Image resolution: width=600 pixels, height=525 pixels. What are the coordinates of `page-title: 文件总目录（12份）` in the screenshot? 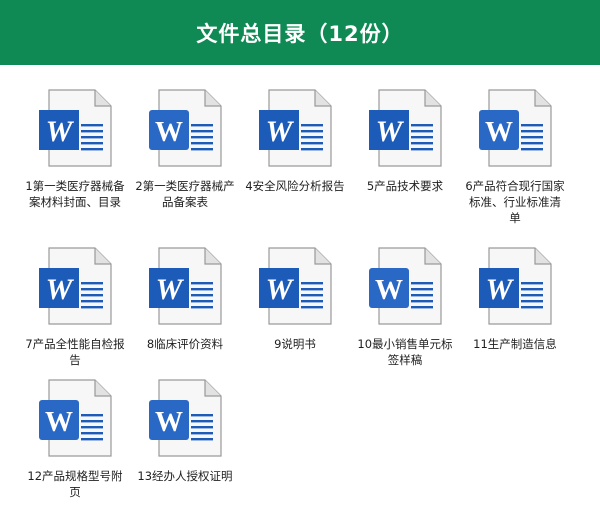 It's located at (300, 33).